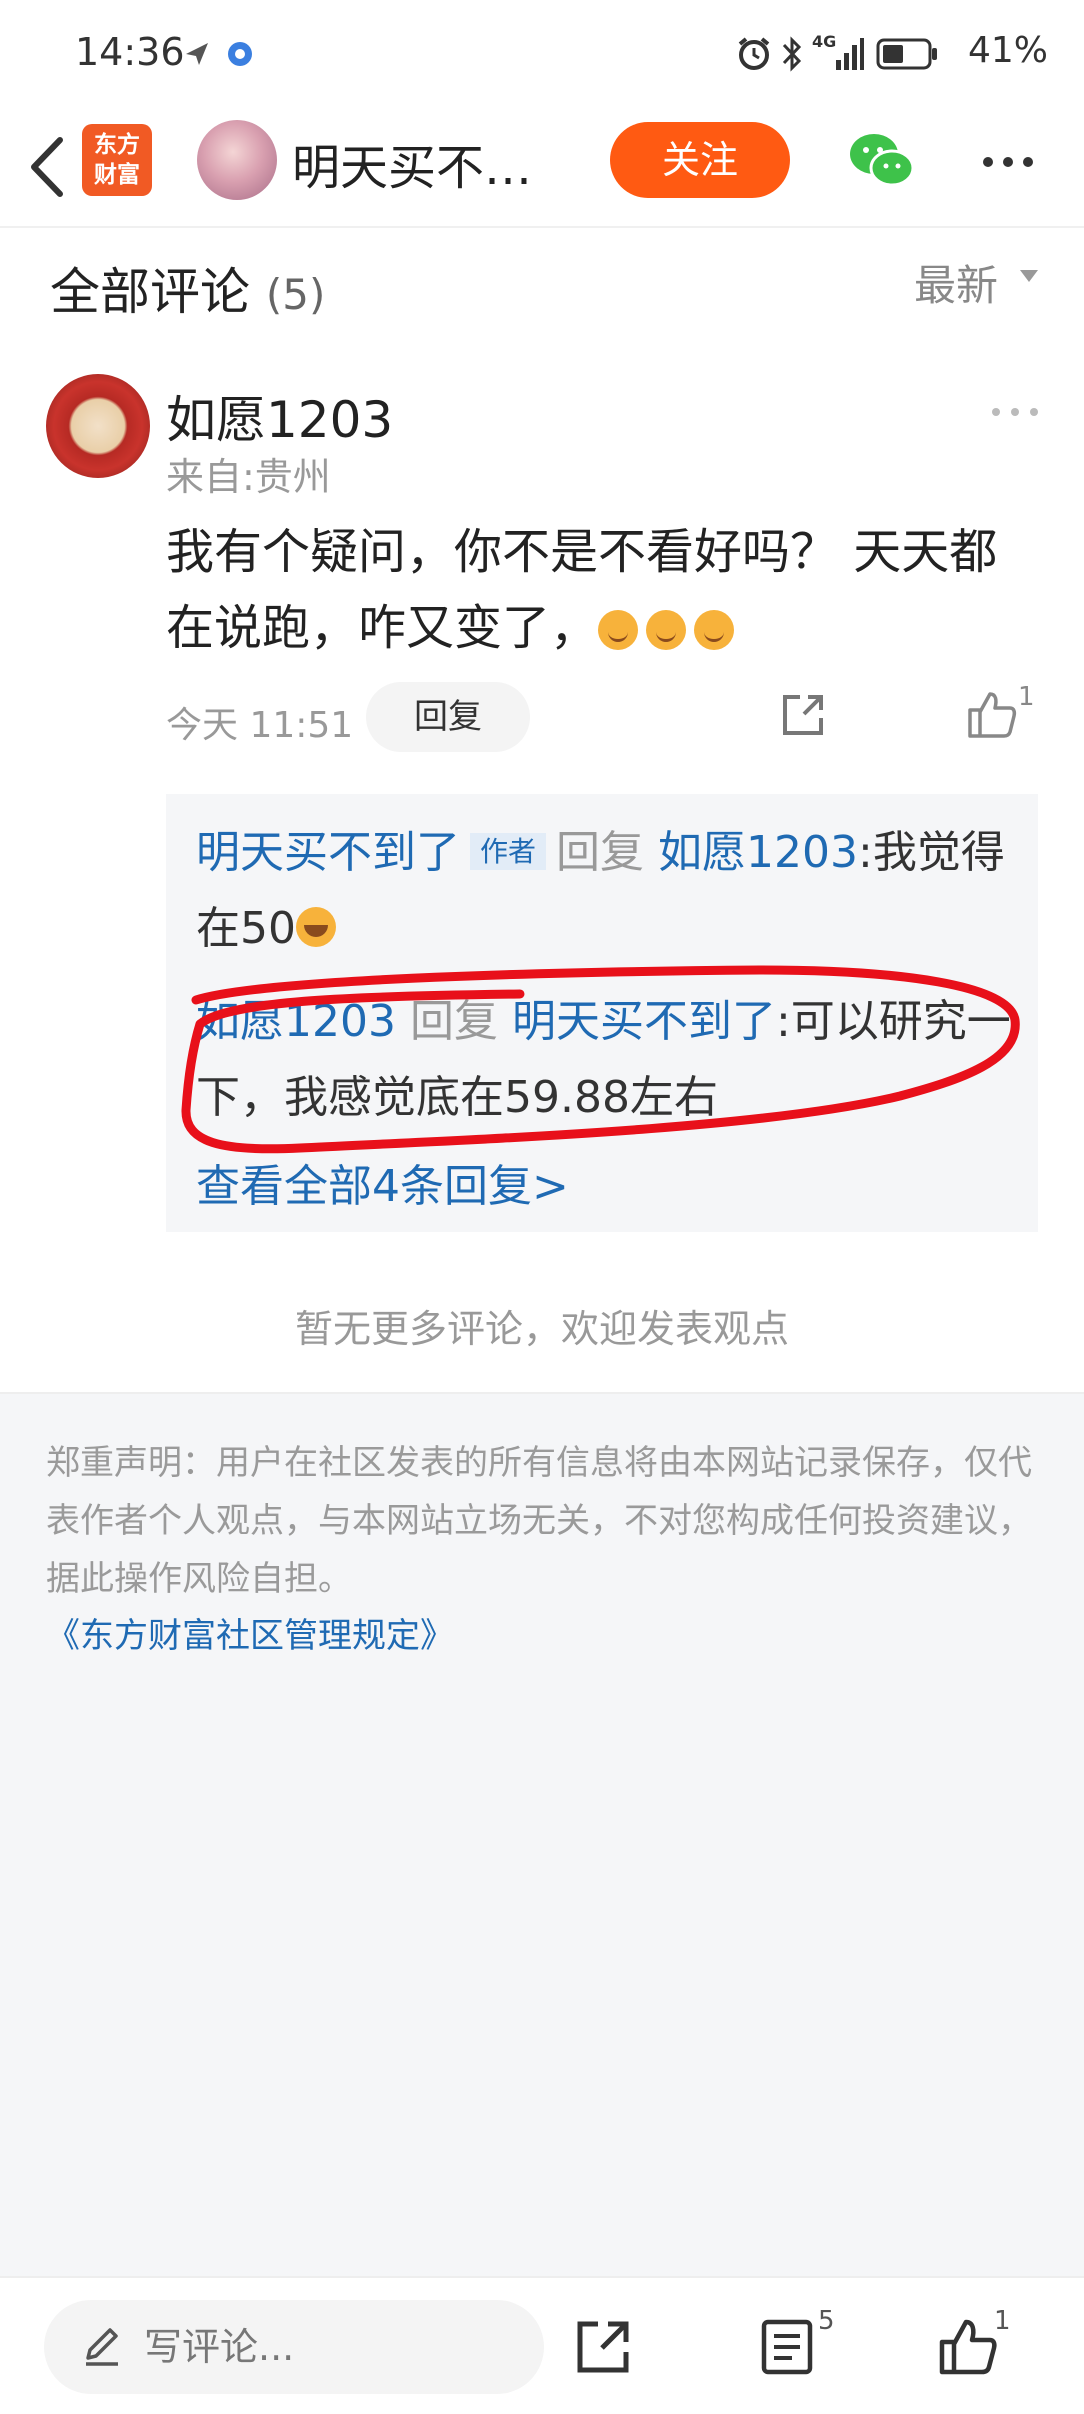  What do you see at coordinates (1015, 412) in the screenshot?
I see `comment-more-icon` at bounding box center [1015, 412].